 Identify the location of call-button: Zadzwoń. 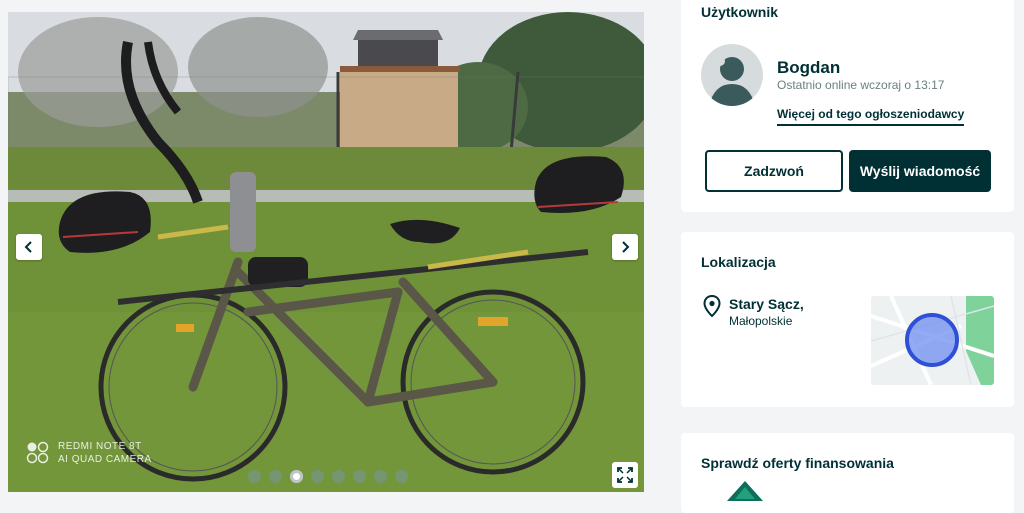
(774, 171).